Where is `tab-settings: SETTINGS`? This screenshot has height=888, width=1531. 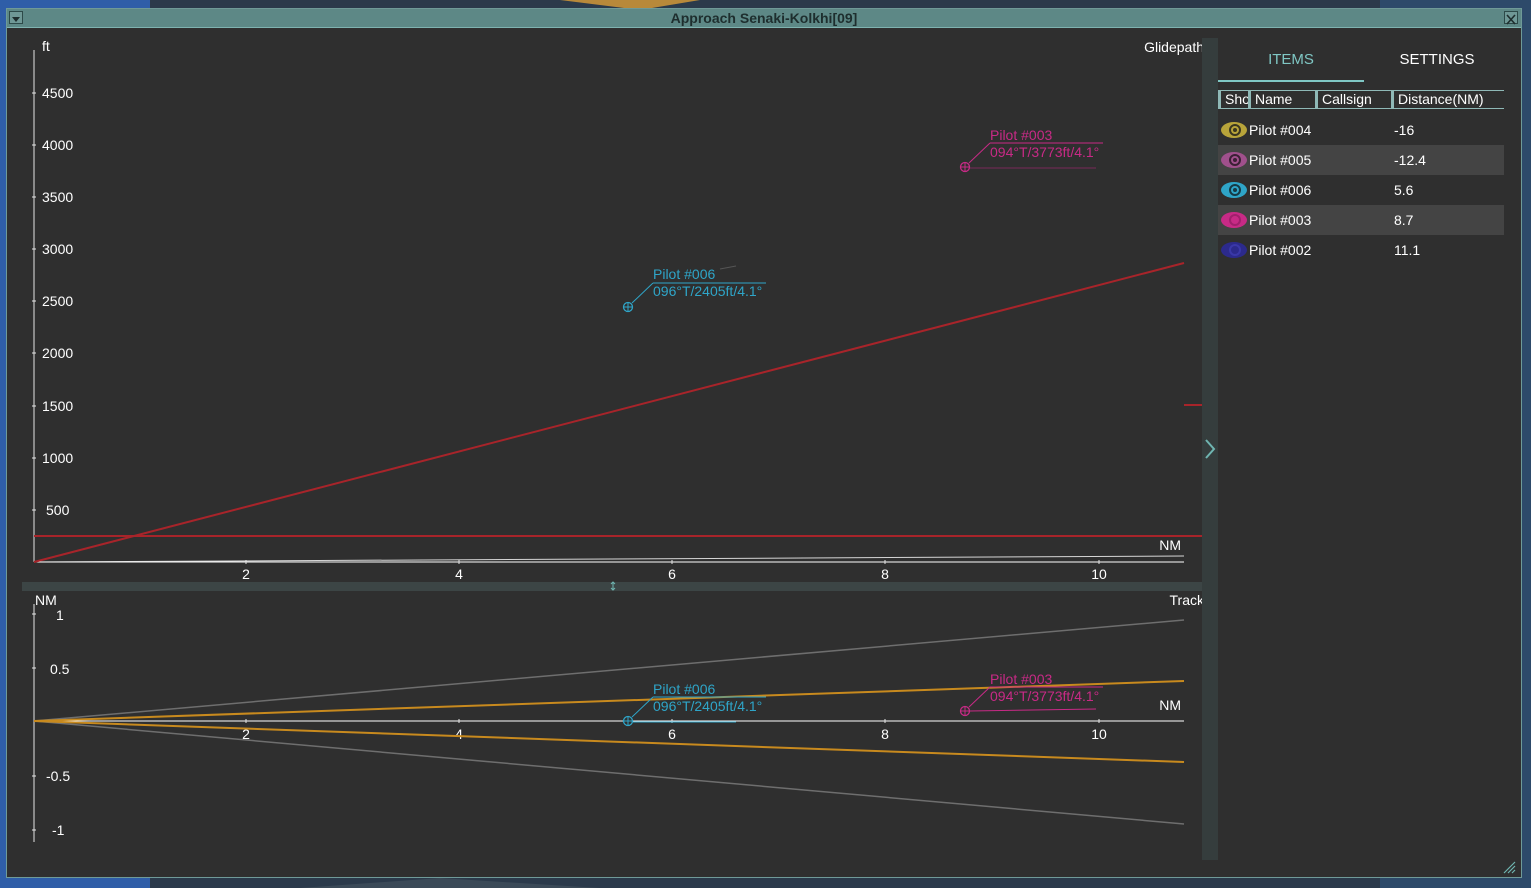 tab-settings: SETTINGS is located at coordinates (1437, 59).